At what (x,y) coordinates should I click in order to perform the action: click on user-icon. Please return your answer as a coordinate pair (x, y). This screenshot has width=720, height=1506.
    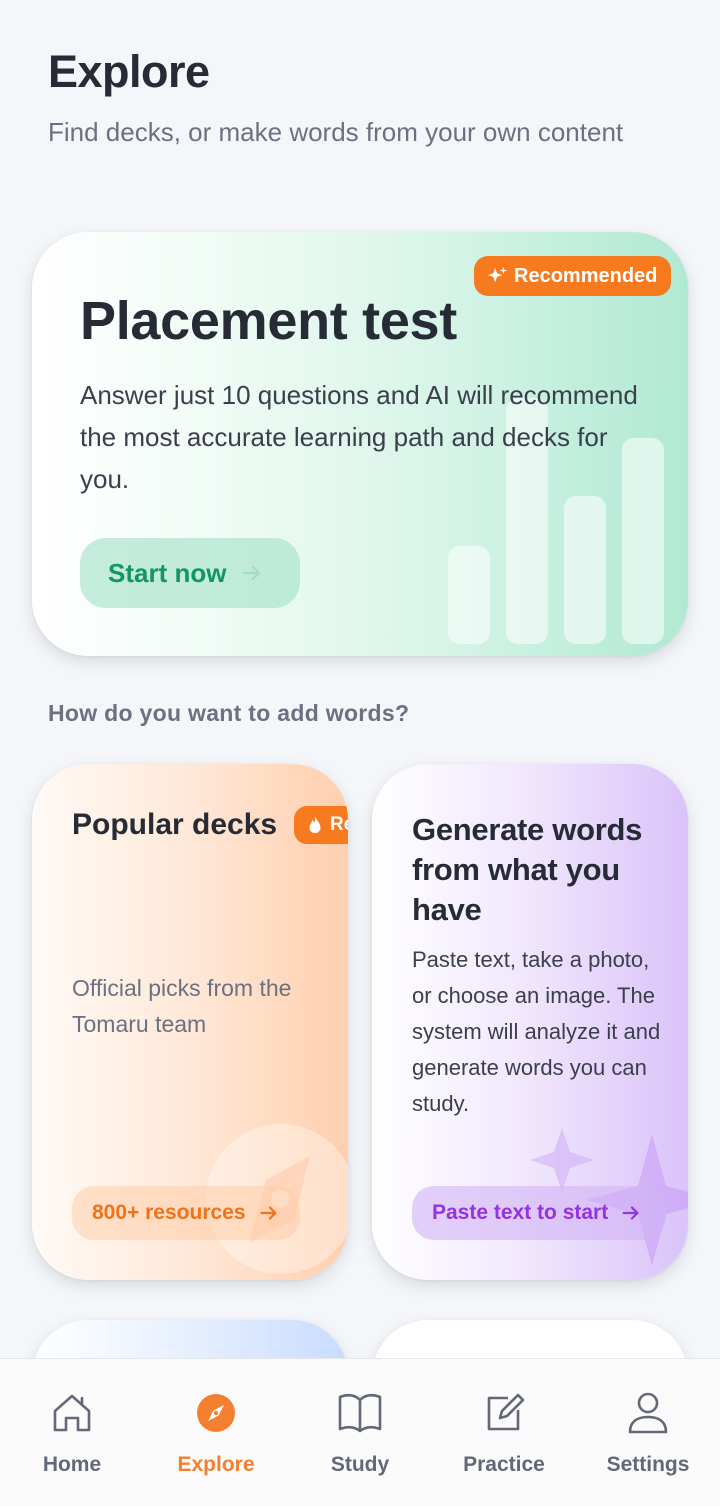
    Looking at the image, I should click on (648, 1413).